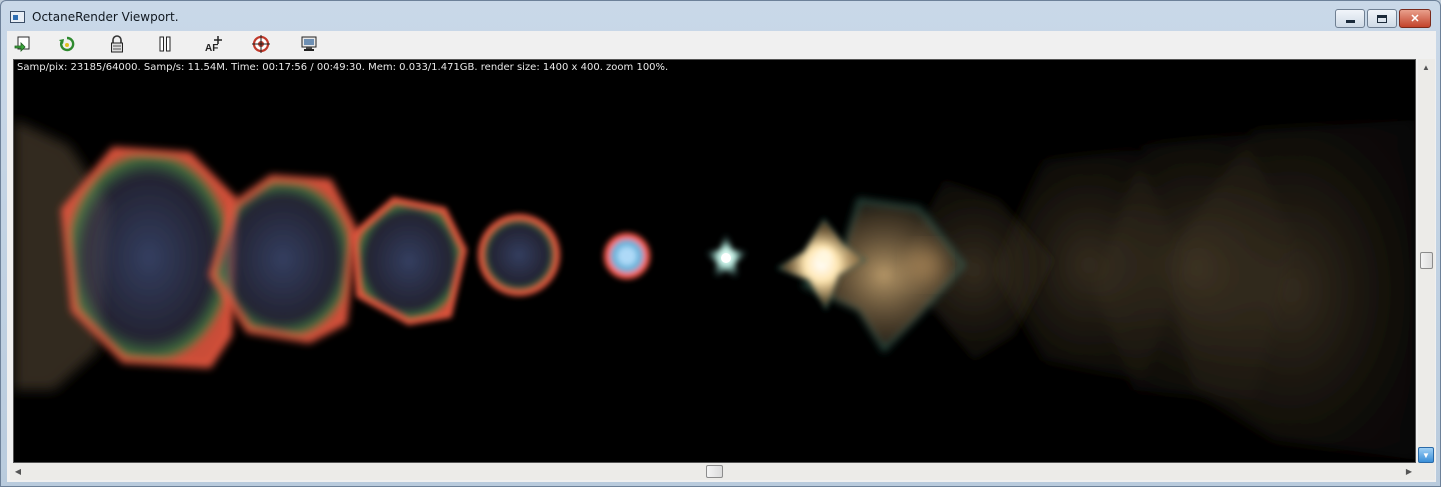  I want to click on chevron-left-icon: ◀, so click(18, 471).